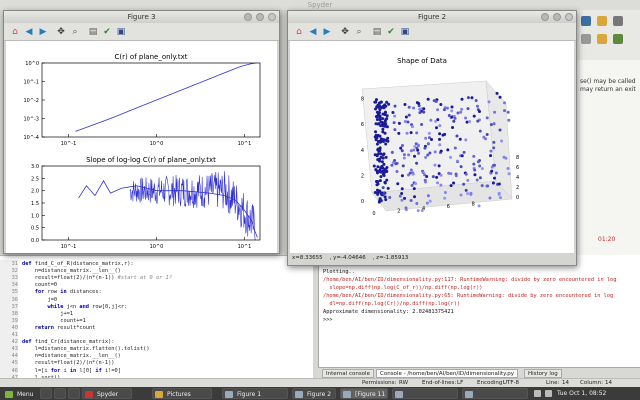 This screenshot has width=640, height=400. I want to click on taskbar-item-pictures: Pictures, so click(182, 393).